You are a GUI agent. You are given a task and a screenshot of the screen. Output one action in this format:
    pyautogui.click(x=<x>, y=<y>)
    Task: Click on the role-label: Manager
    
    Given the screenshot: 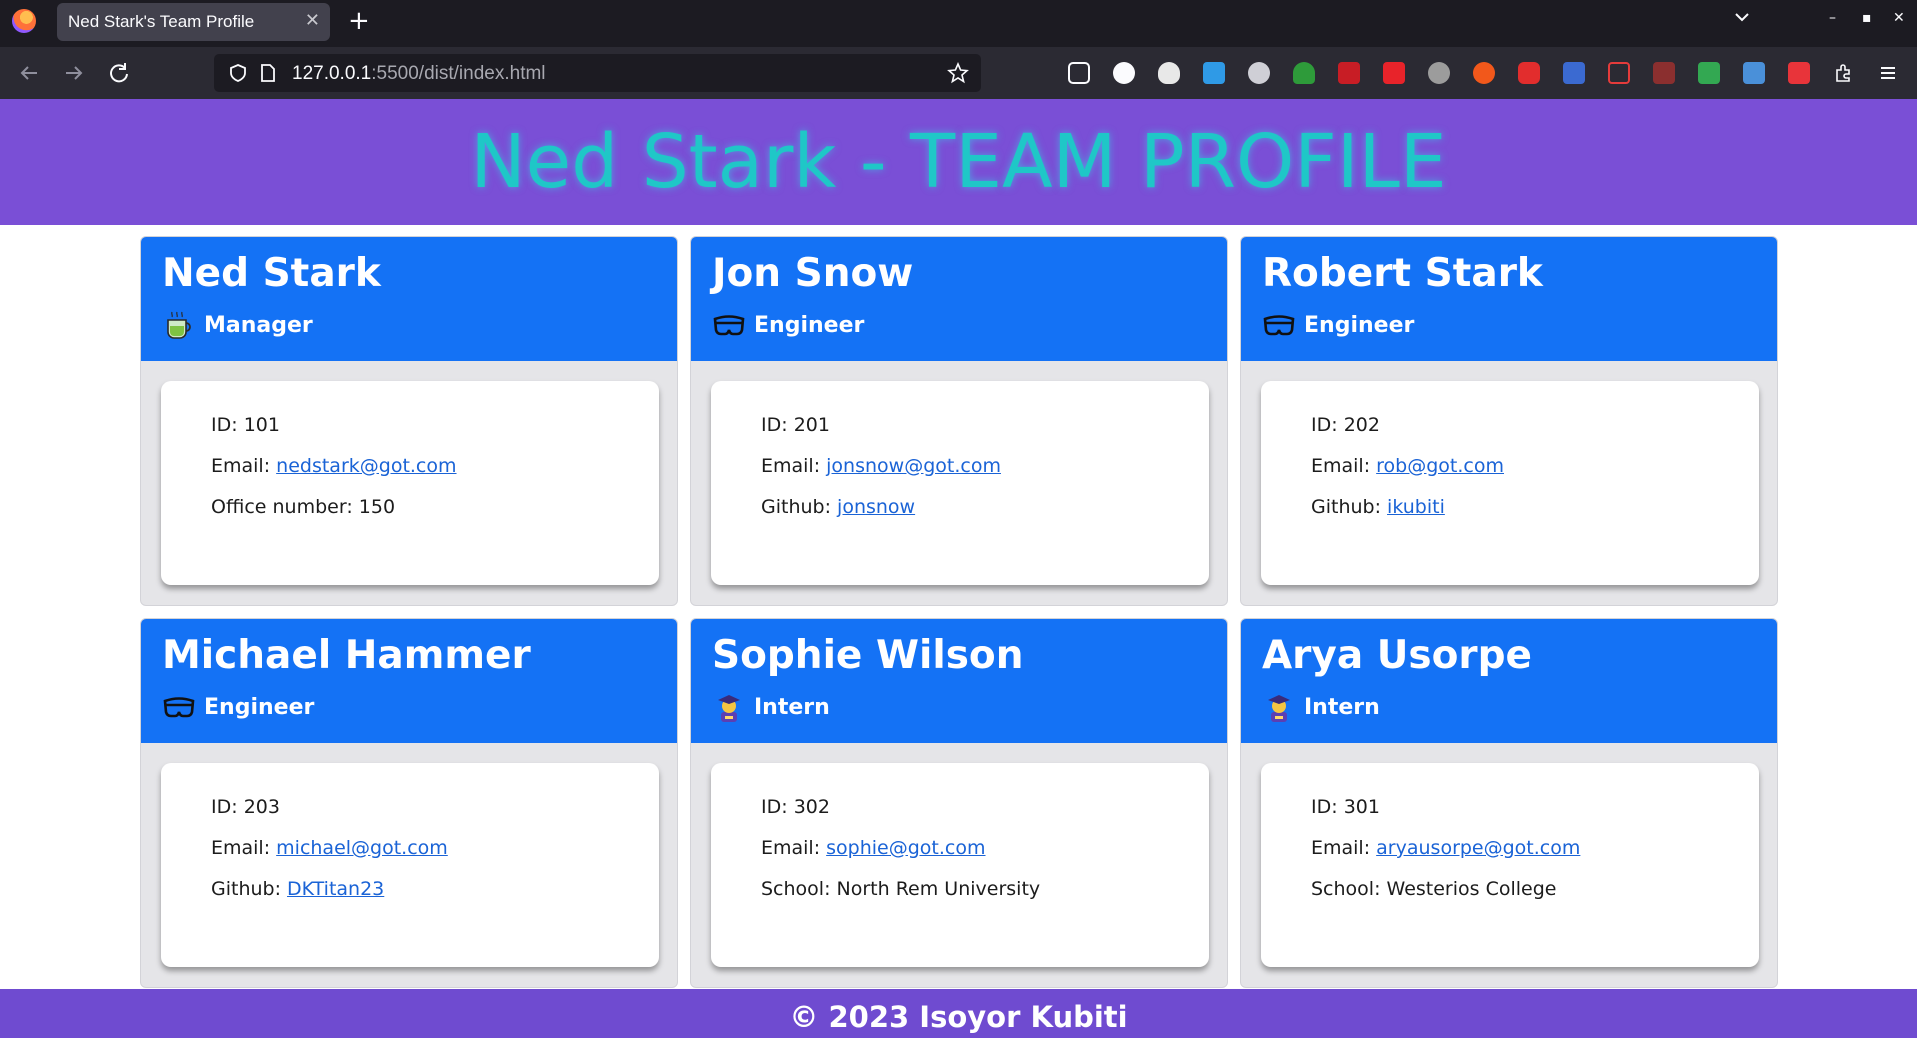 What is the action you would take?
    pyautogui.click(x=258, y=325)
    